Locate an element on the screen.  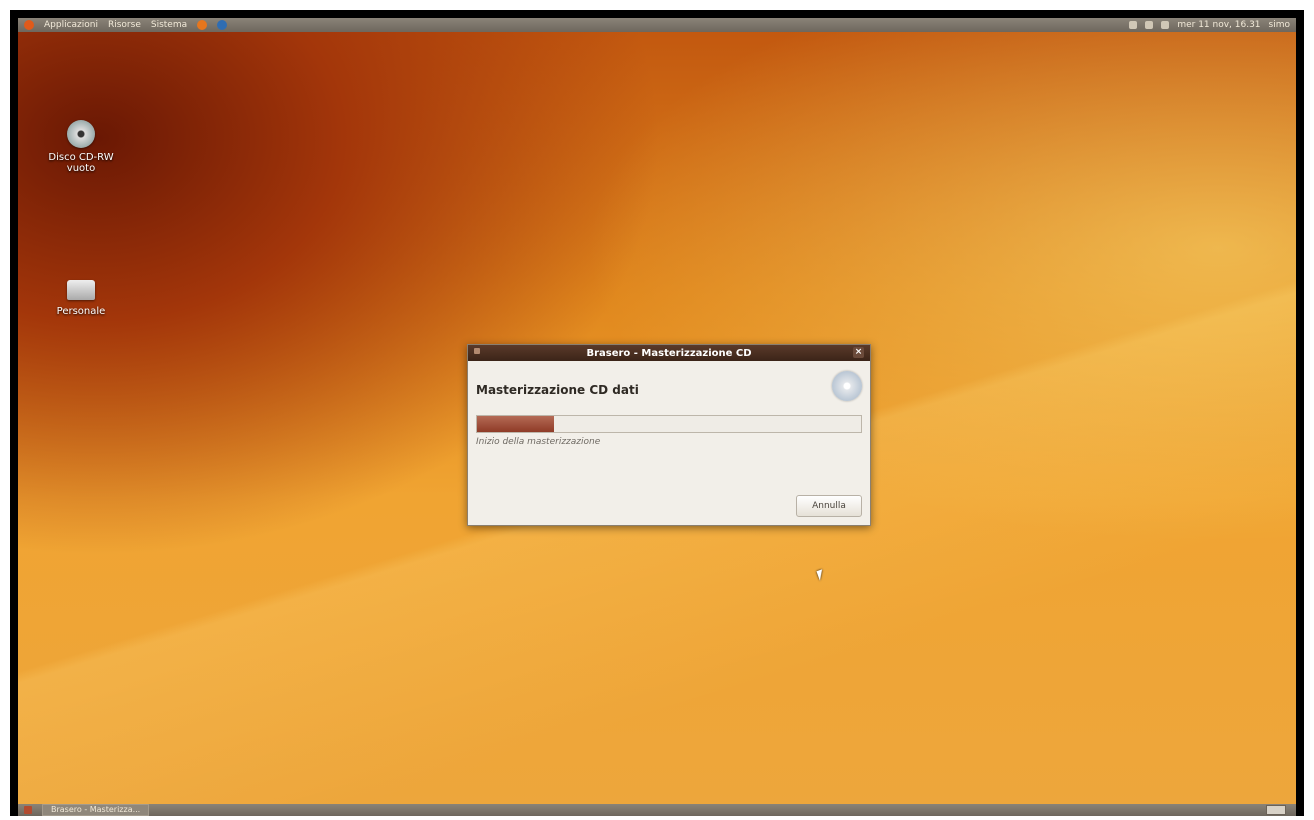
menu-applicazioni: Applicazioni is located at coordinates (71, 25).